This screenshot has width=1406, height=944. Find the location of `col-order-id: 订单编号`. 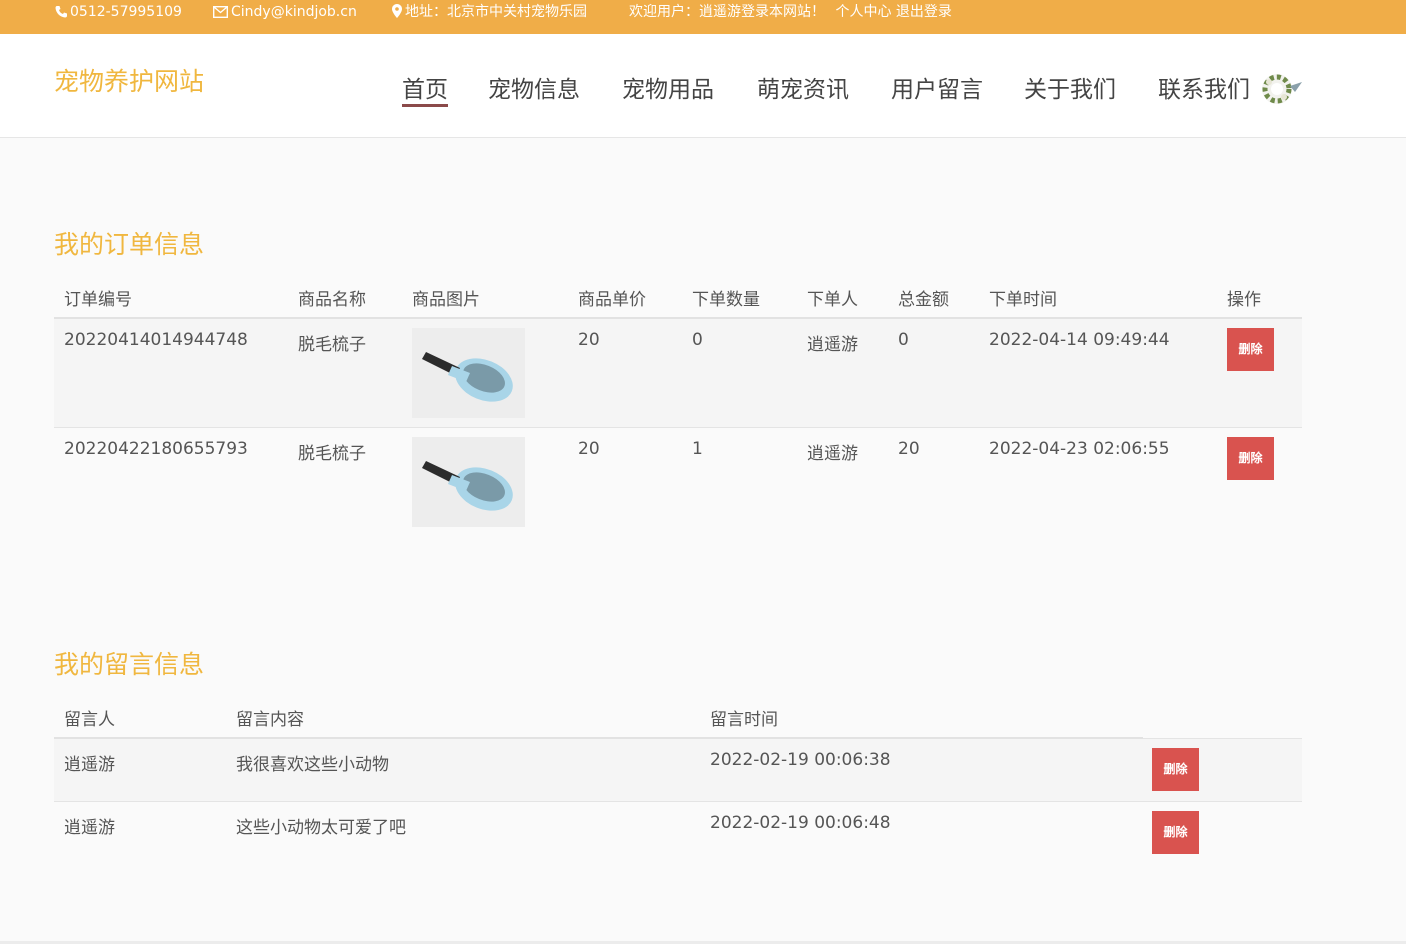

col-order-id: 订单编号 is located at coordinates (98, 300).